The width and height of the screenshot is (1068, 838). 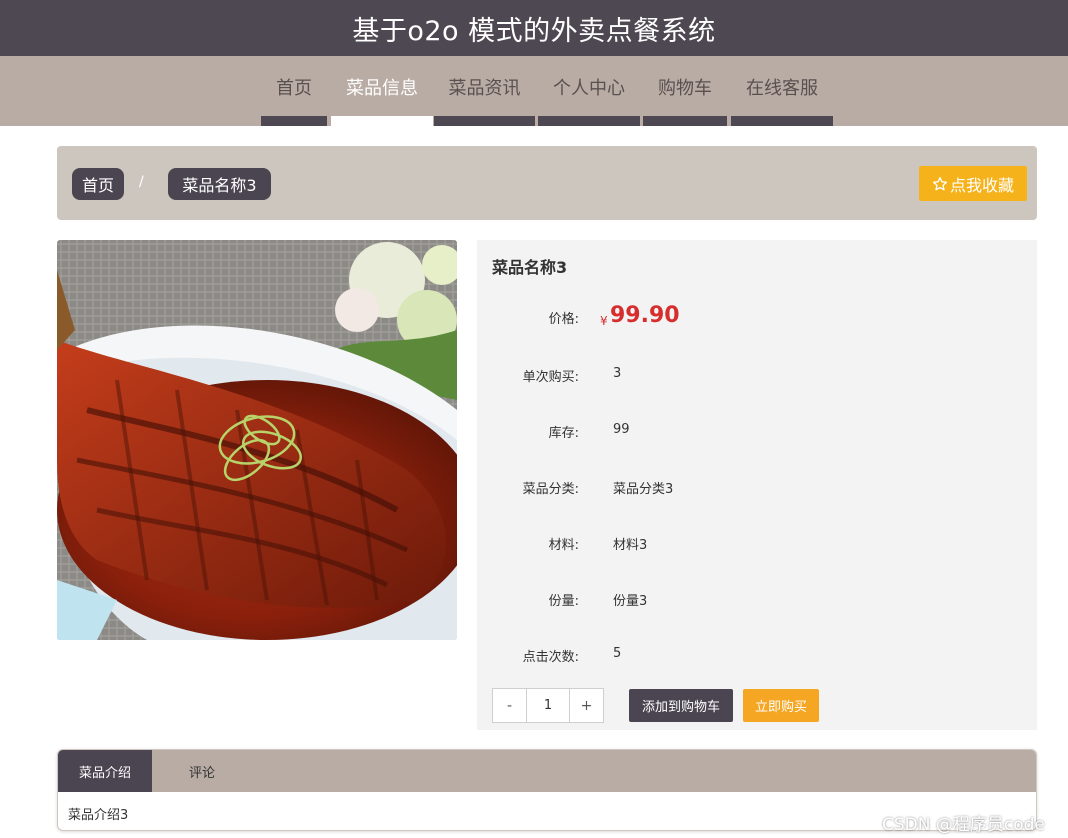 What do you see at coordinates (586, 705) in the screenshot?
I see `quantity-increase-button: +` at bounding box center [586, 705].